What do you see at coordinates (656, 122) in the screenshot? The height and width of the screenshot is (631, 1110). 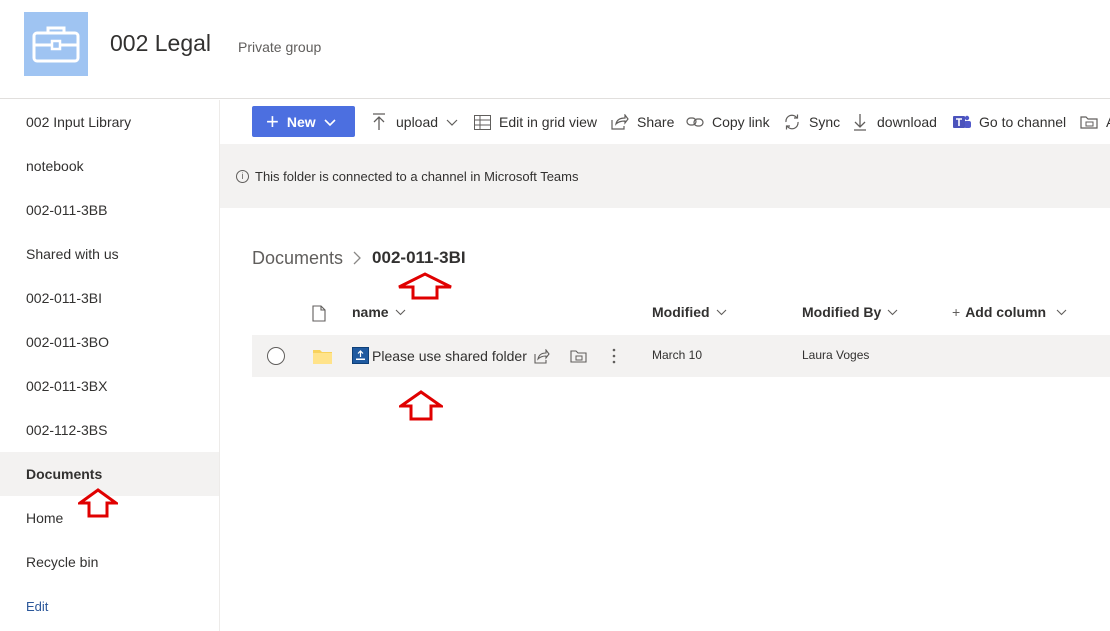 I see `share-label: Share` at bounding box center [656, 122].